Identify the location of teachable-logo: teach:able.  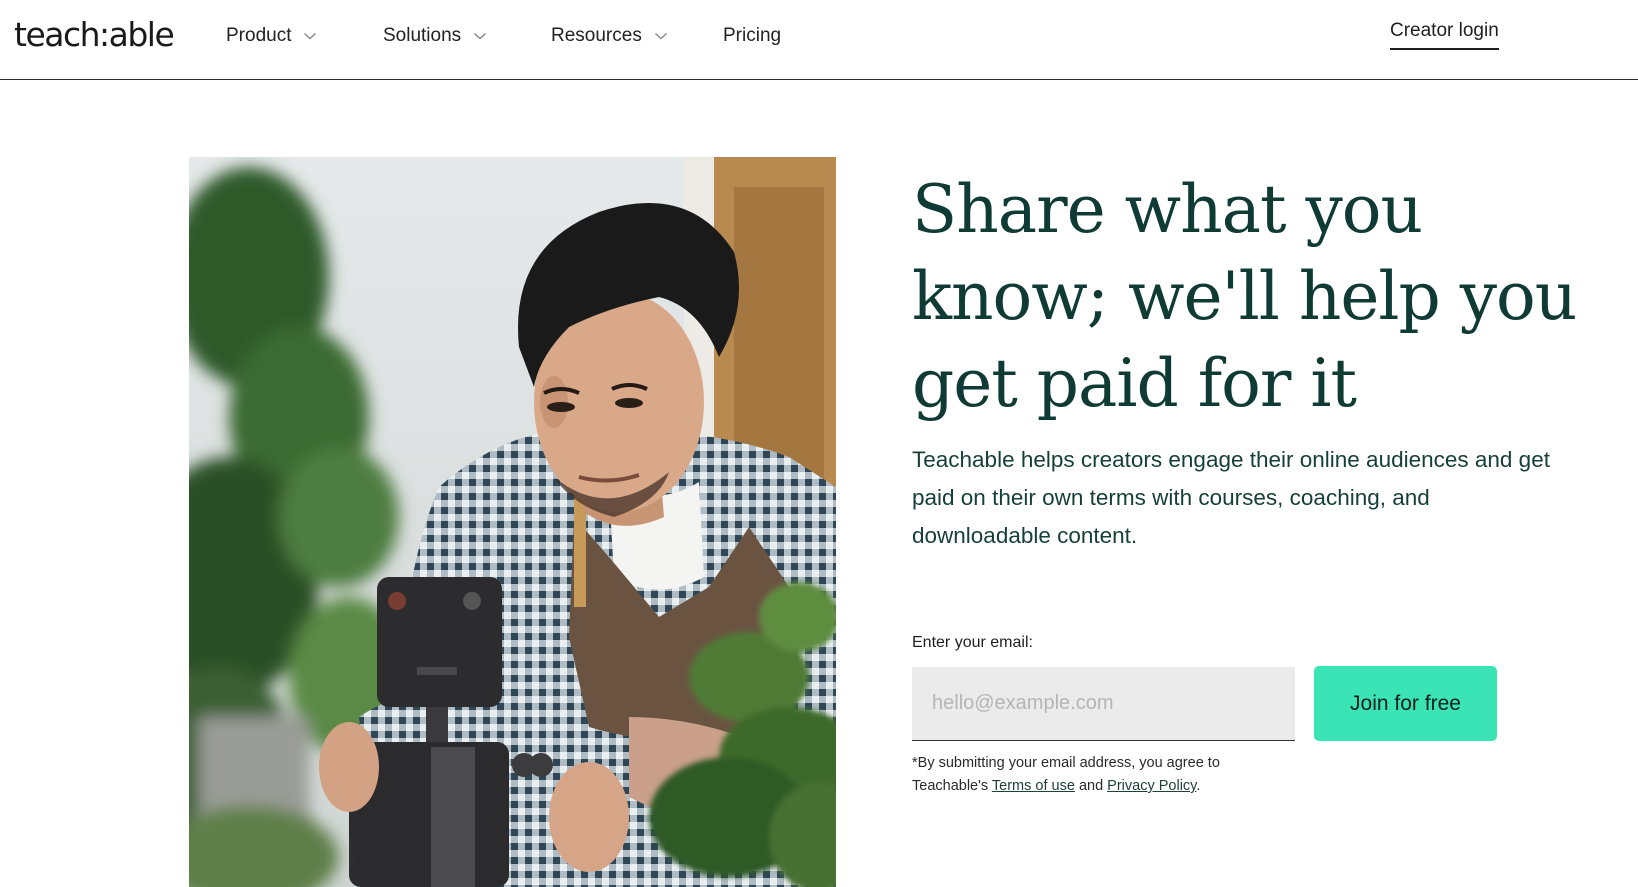
(94, 35).